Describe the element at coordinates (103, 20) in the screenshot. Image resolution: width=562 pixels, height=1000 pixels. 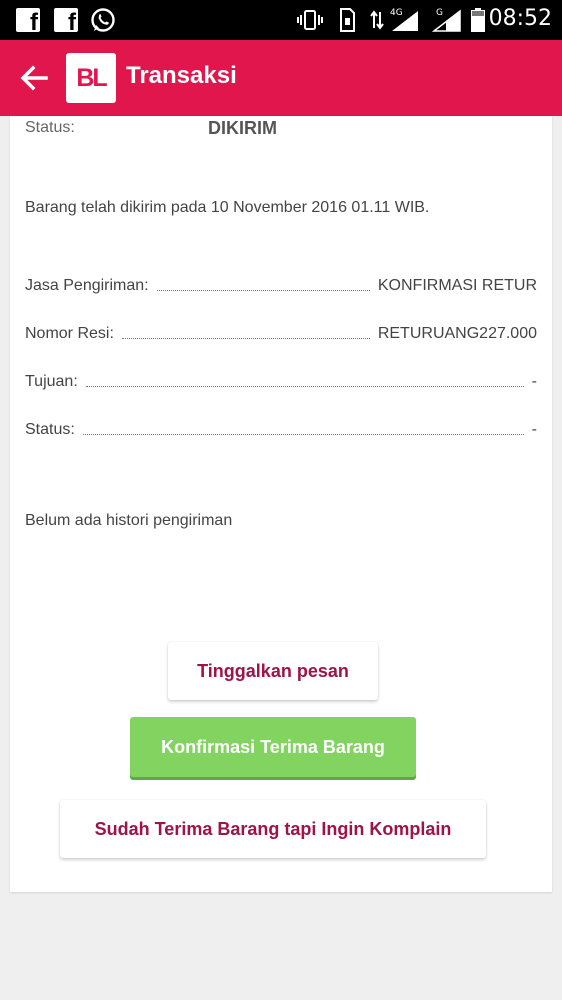
I see `whatsapp-icon` at that location.